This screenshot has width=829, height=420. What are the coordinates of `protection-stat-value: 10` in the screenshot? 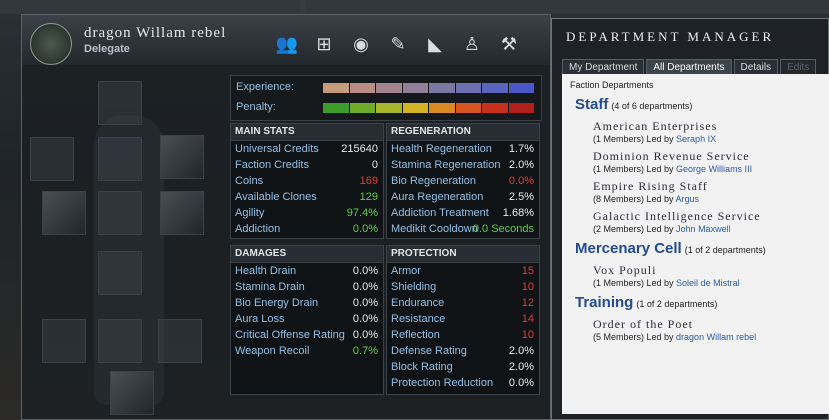 It's located at (527, 335).